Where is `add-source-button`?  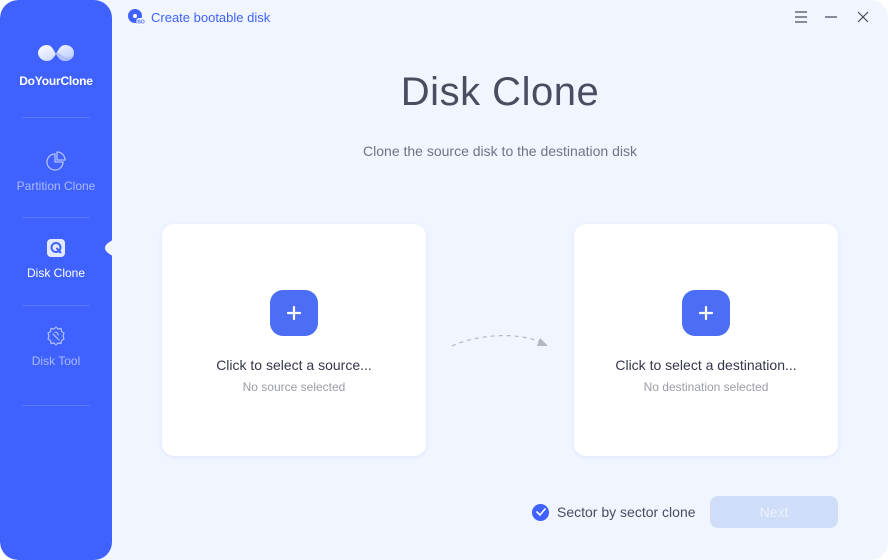 add-source-button is located at coordinates (294, 313).